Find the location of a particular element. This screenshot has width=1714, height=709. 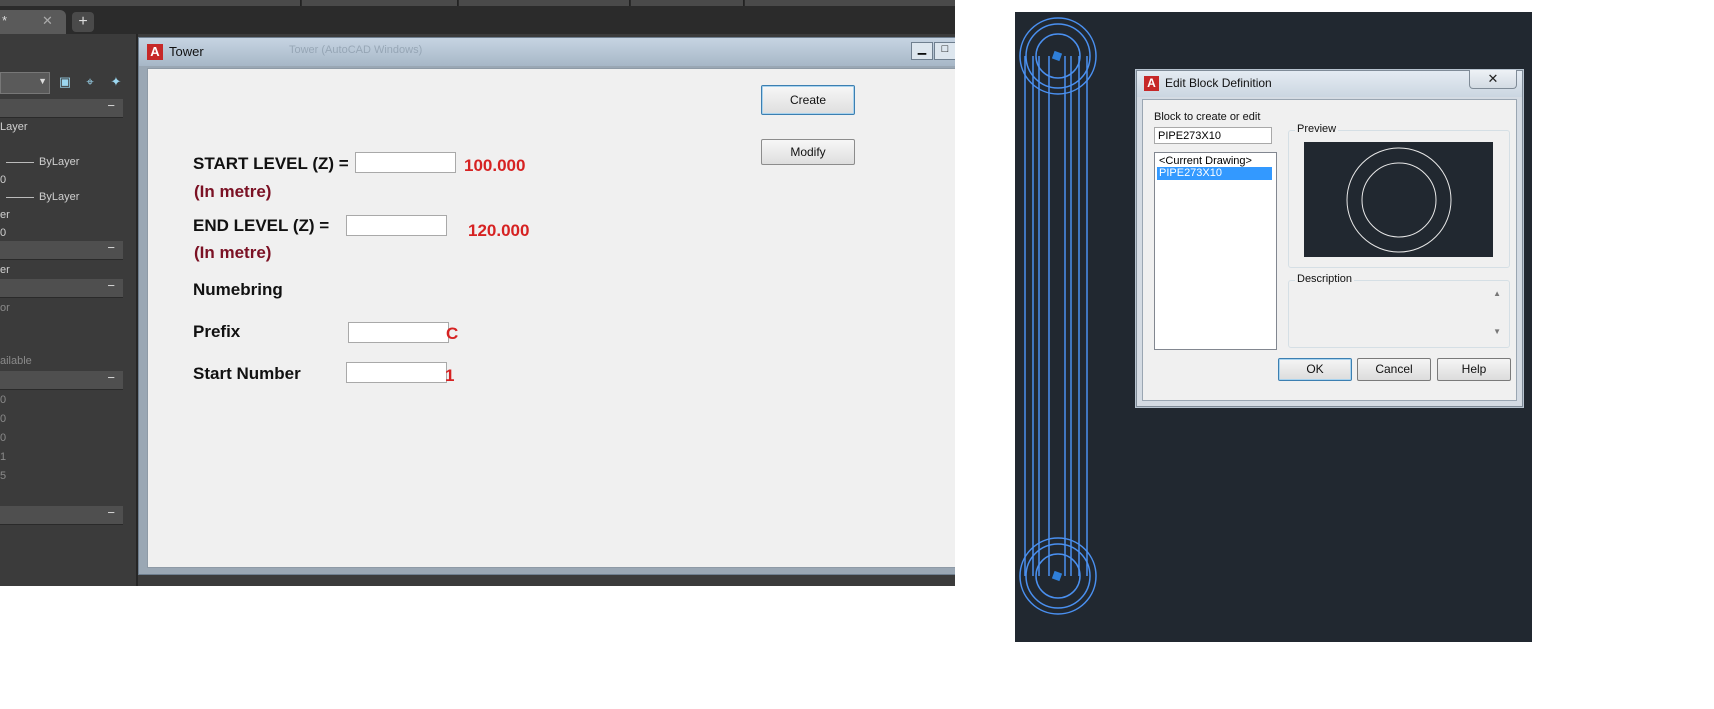

grip-bottom is located at coordinates (1057, 576).